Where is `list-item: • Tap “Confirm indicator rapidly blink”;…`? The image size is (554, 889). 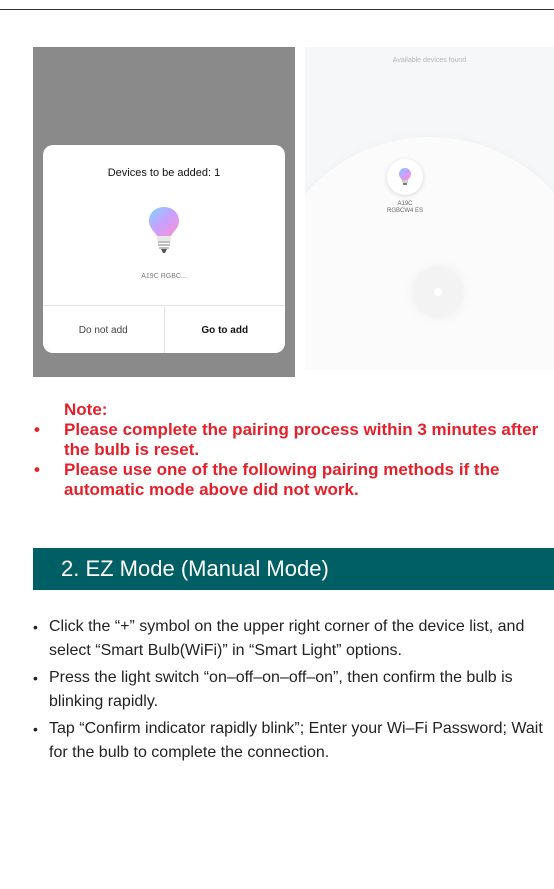
list-item: • Tap “Confirm indicator rapidly blink”;… is located at coordinates (293, 741).